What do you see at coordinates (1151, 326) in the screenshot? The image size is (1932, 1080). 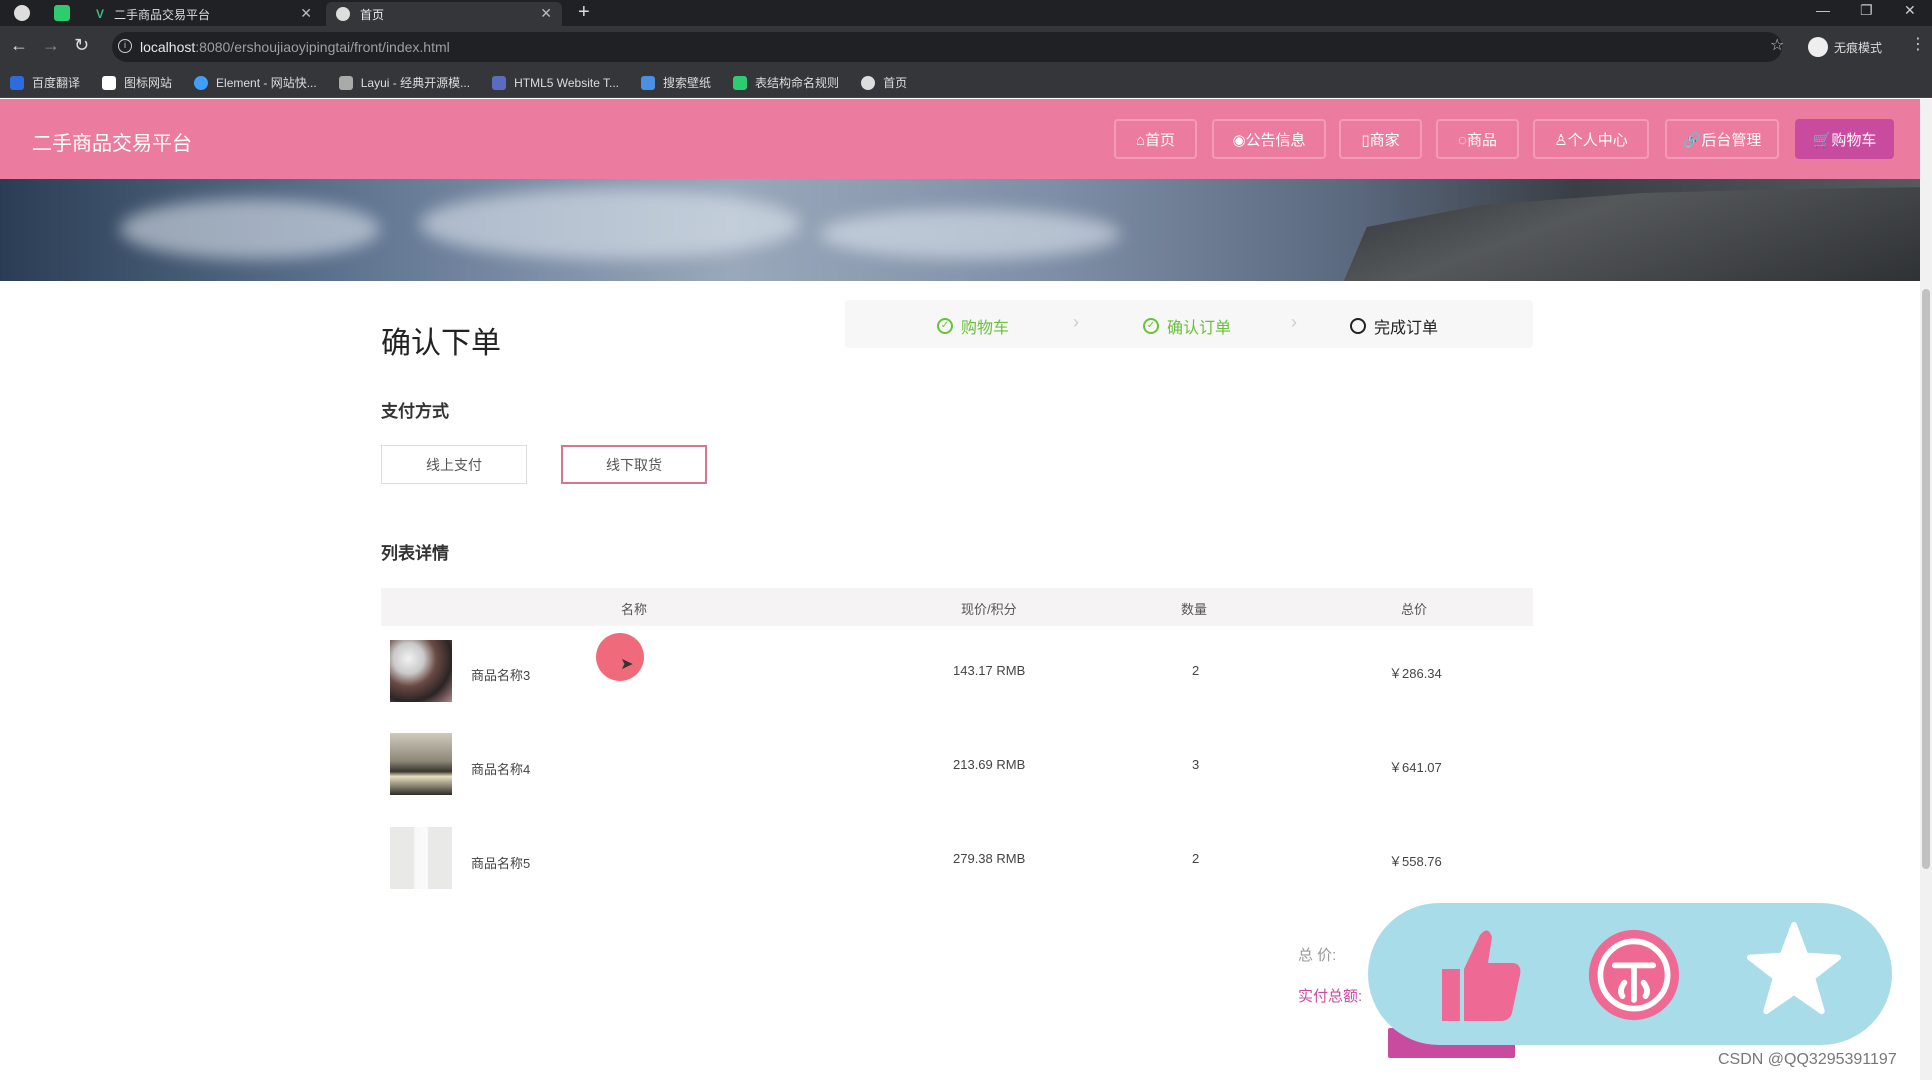 I see `check-circle-icon: ✓` at bounding box center [1151, 326].